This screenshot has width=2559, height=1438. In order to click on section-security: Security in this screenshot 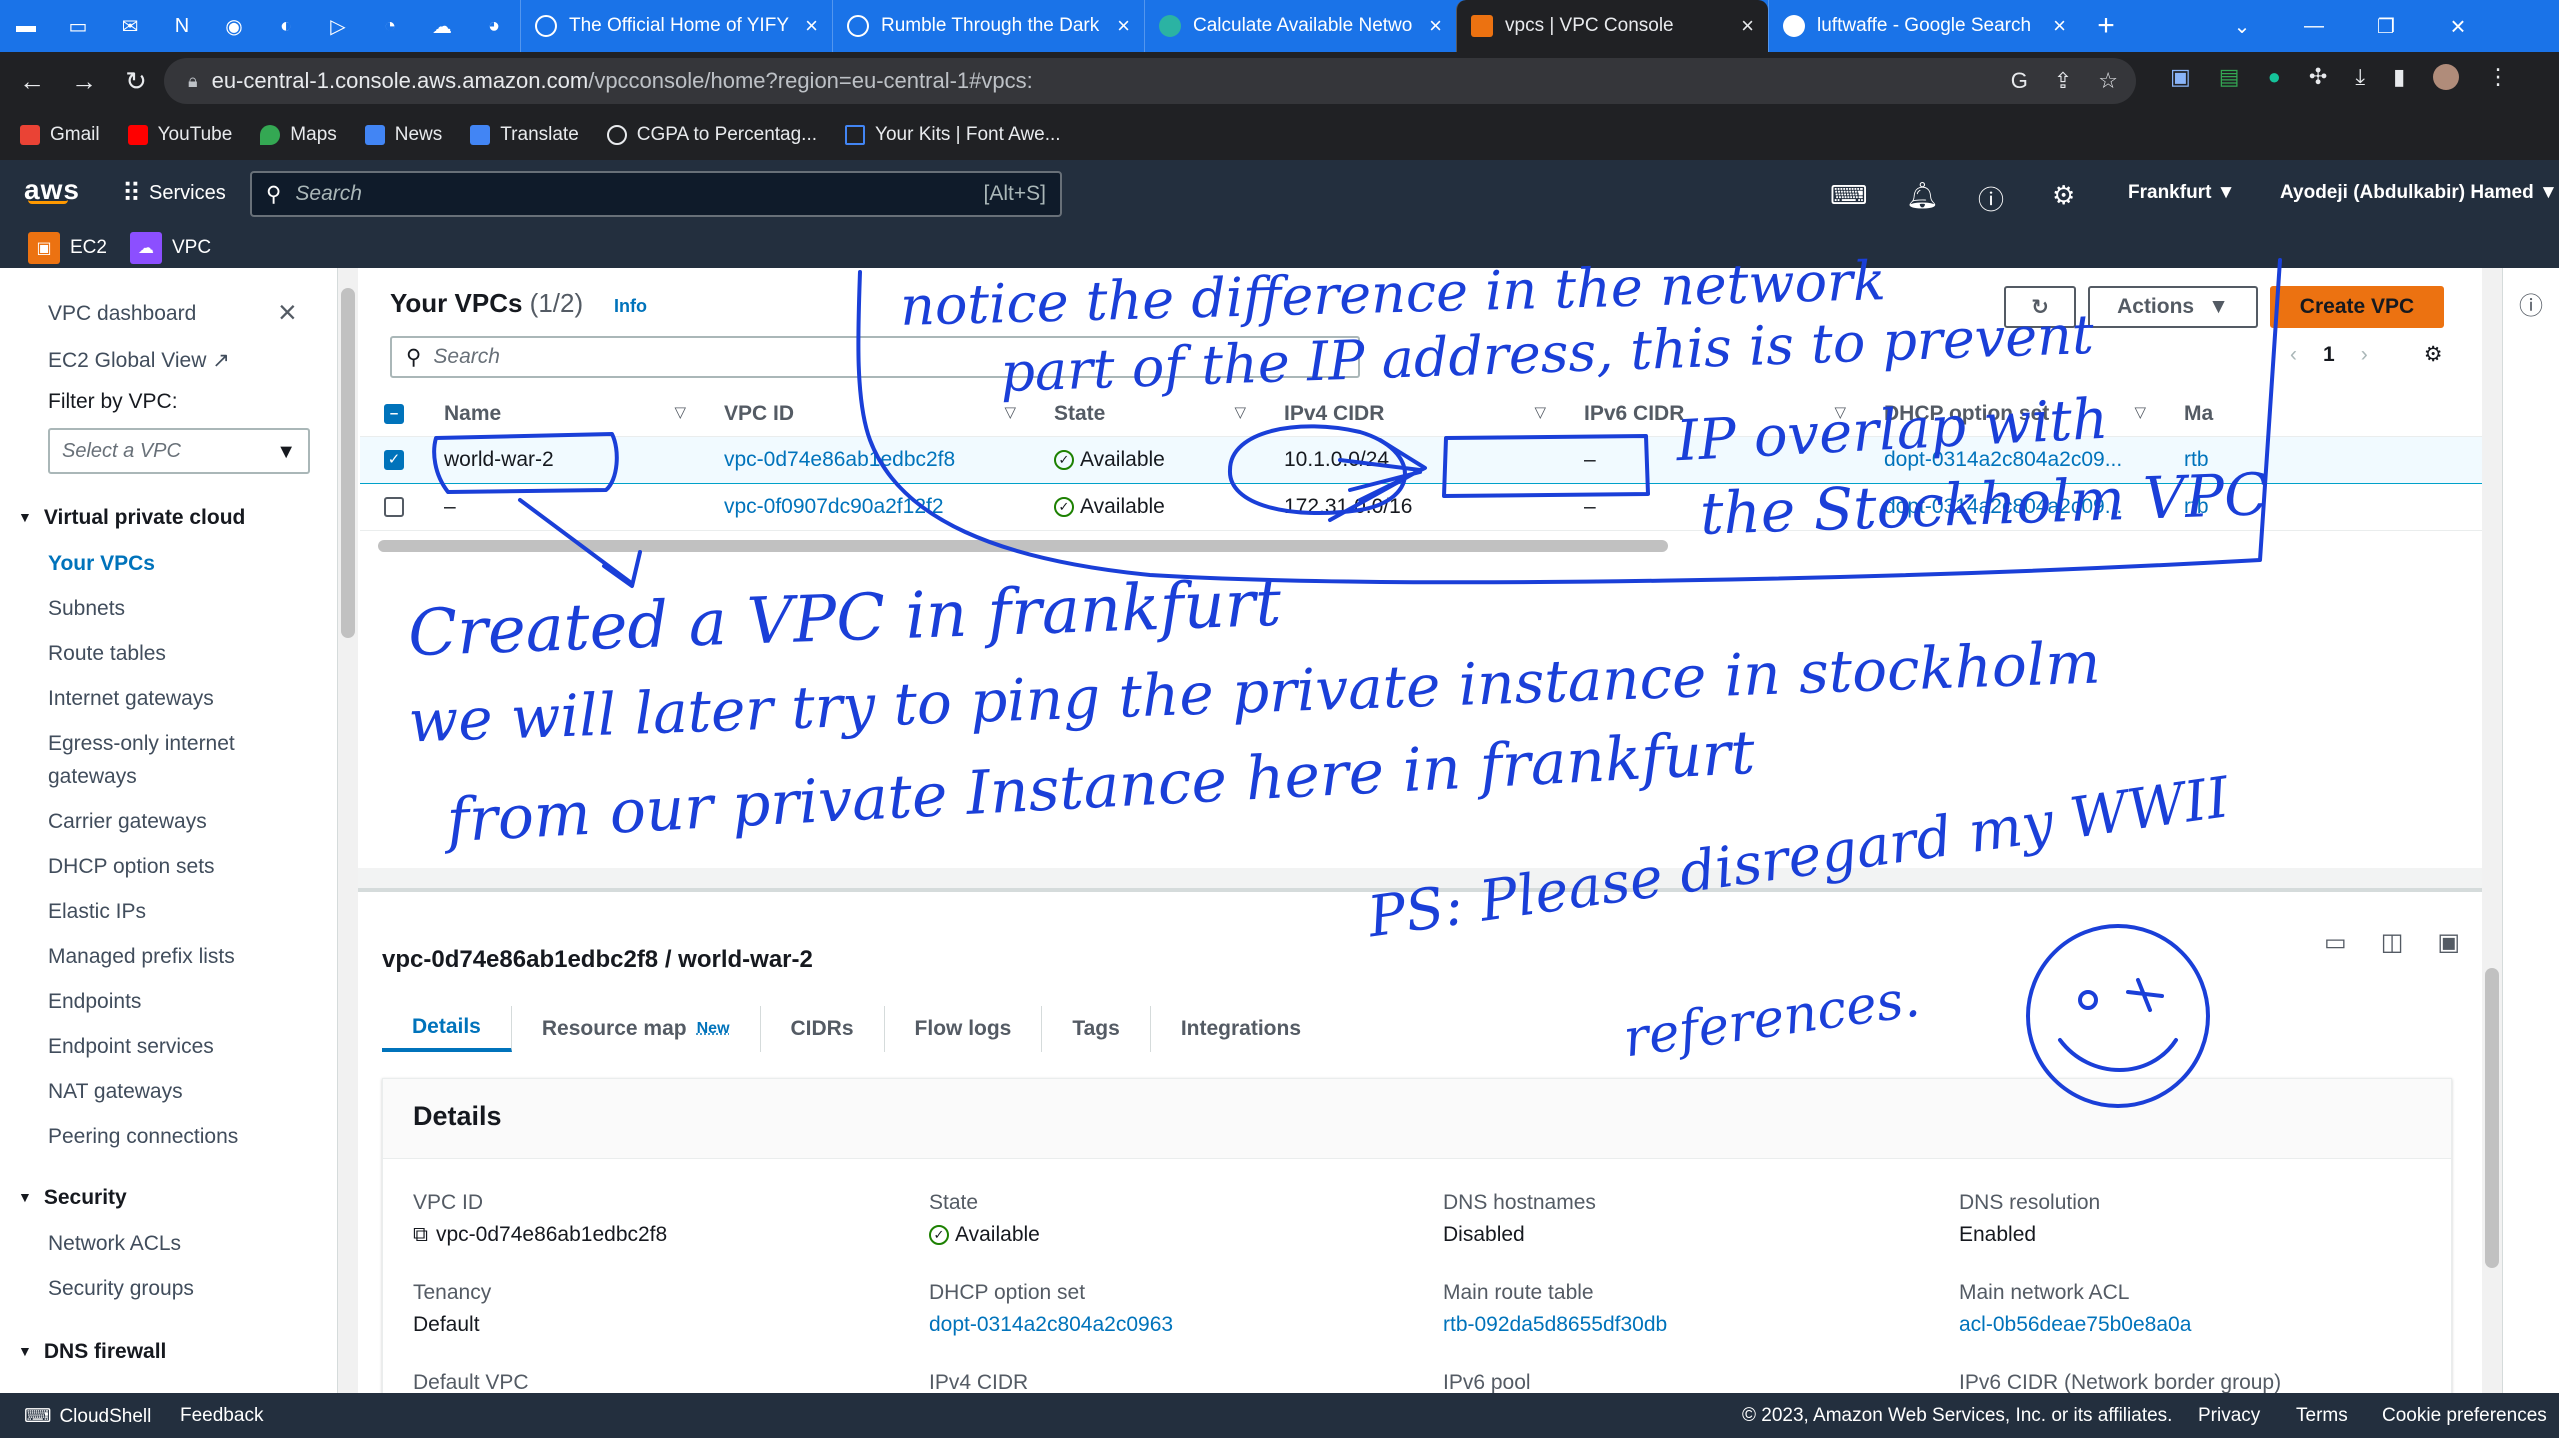, I will do `click(72, 1198)`.